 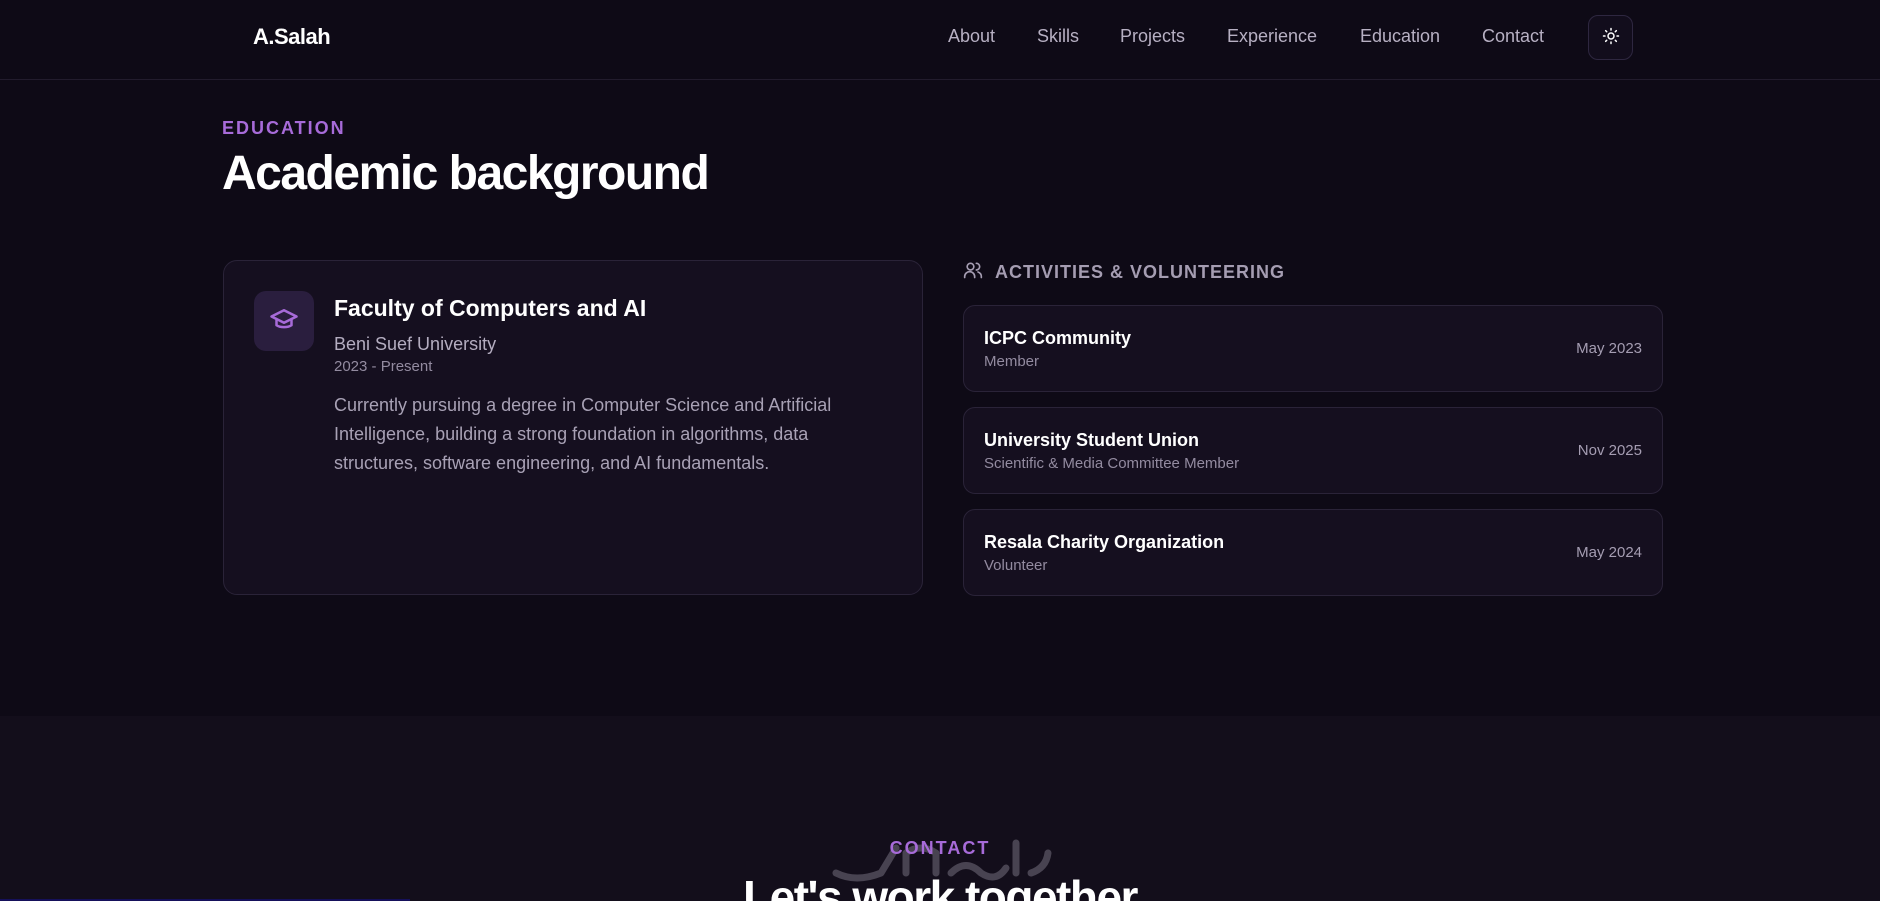 I want to click on contact-eyebrow: CONTACT, so click(x=940, y=848).